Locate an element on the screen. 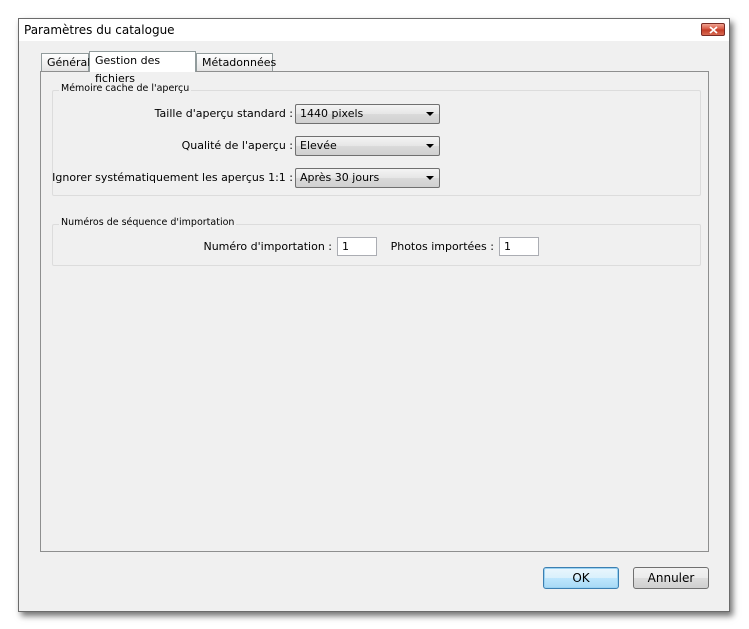  tab-file-handling: Gestion des fichiers is located at coordinates (142, 68).